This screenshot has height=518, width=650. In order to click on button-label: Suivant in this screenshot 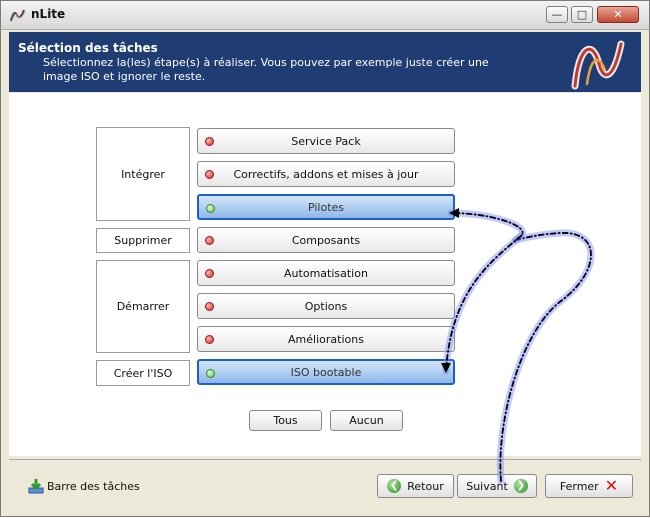, I will do `click(487, 486)`.